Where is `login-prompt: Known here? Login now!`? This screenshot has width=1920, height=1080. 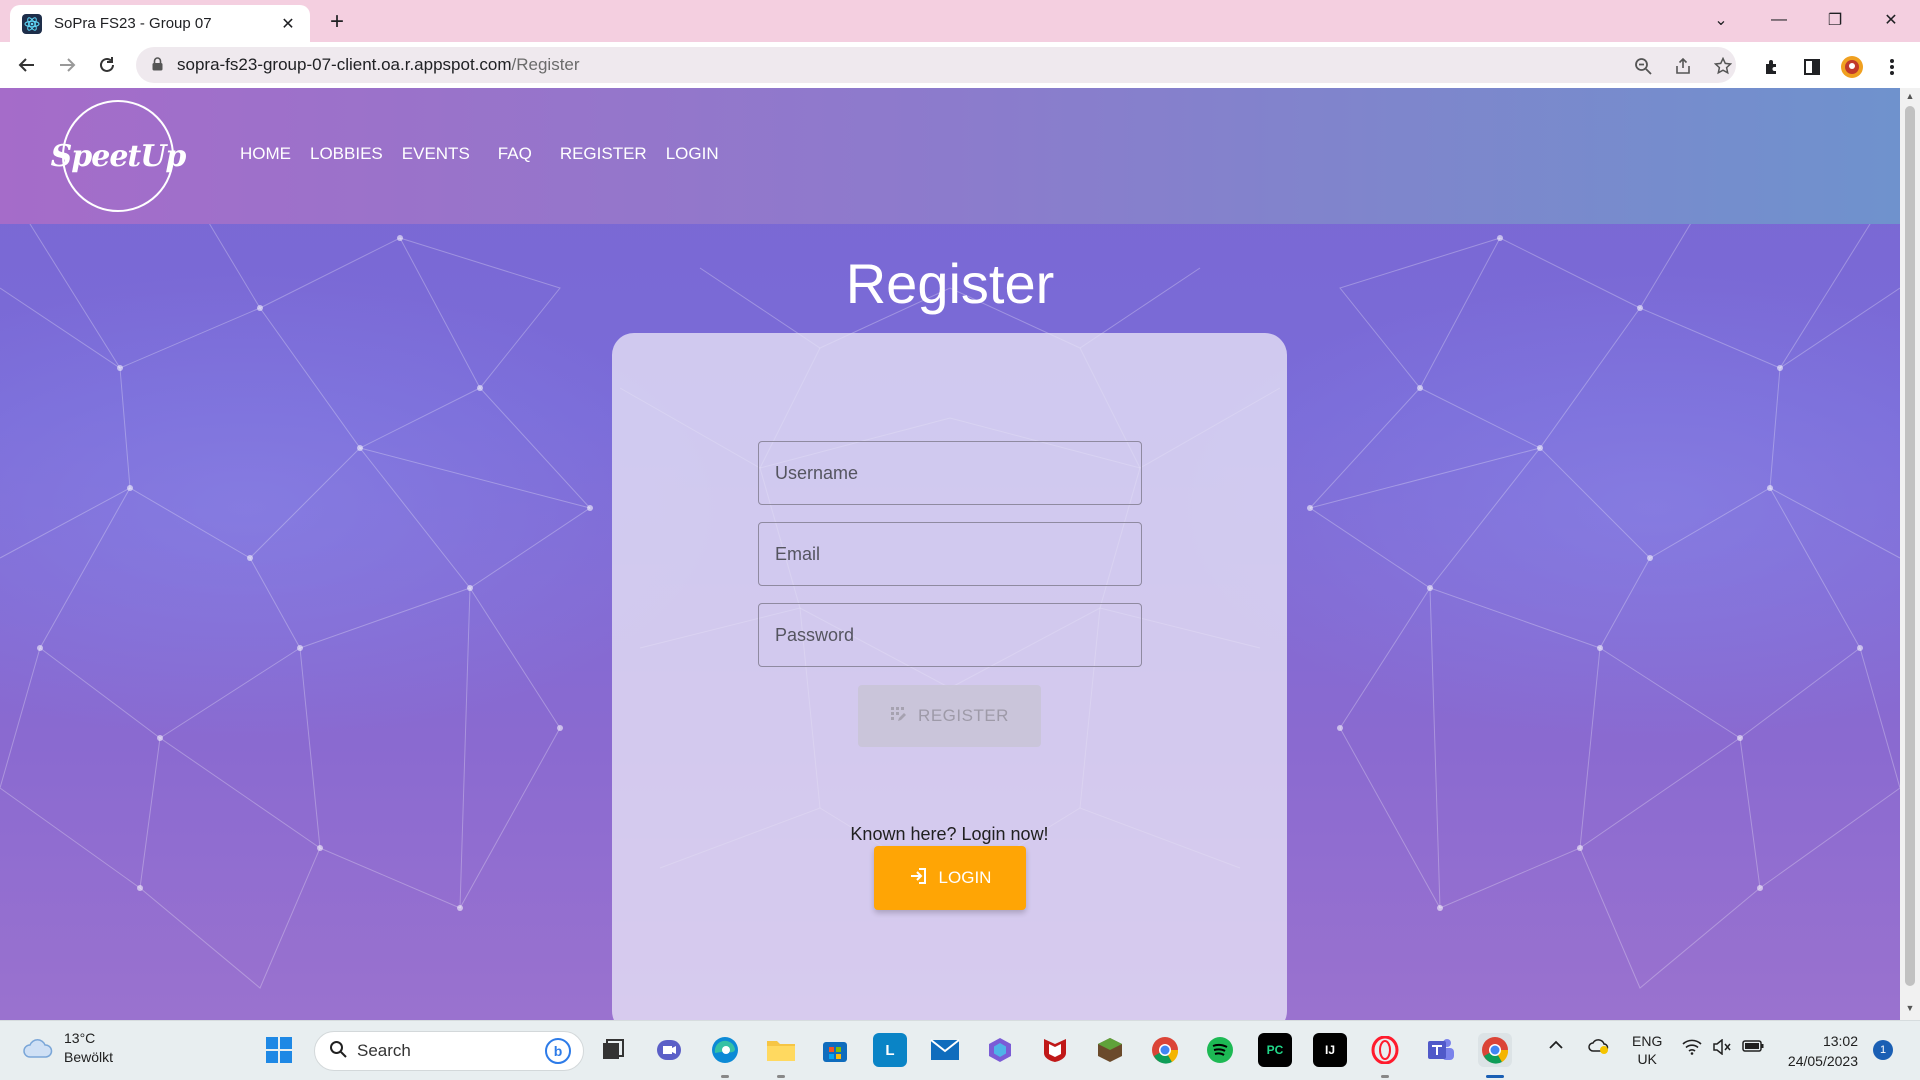
login-prompt: Known here? Login now! is located at coordinates (949, 834).